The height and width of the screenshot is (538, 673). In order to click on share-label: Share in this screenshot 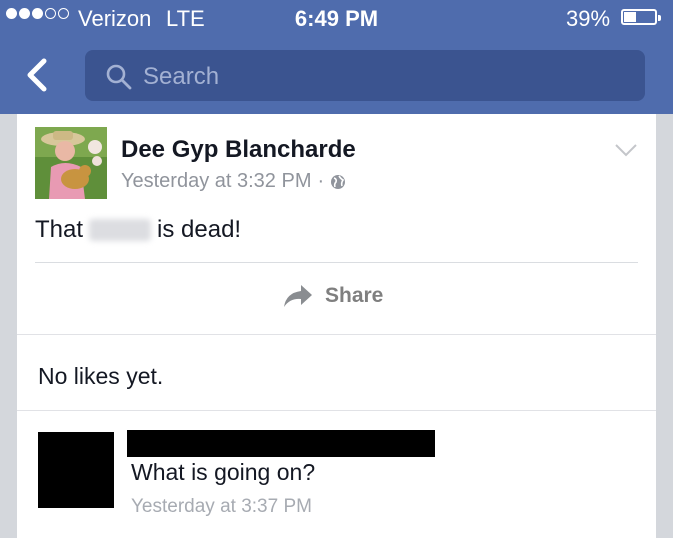, I will do `click(354, 295)`.